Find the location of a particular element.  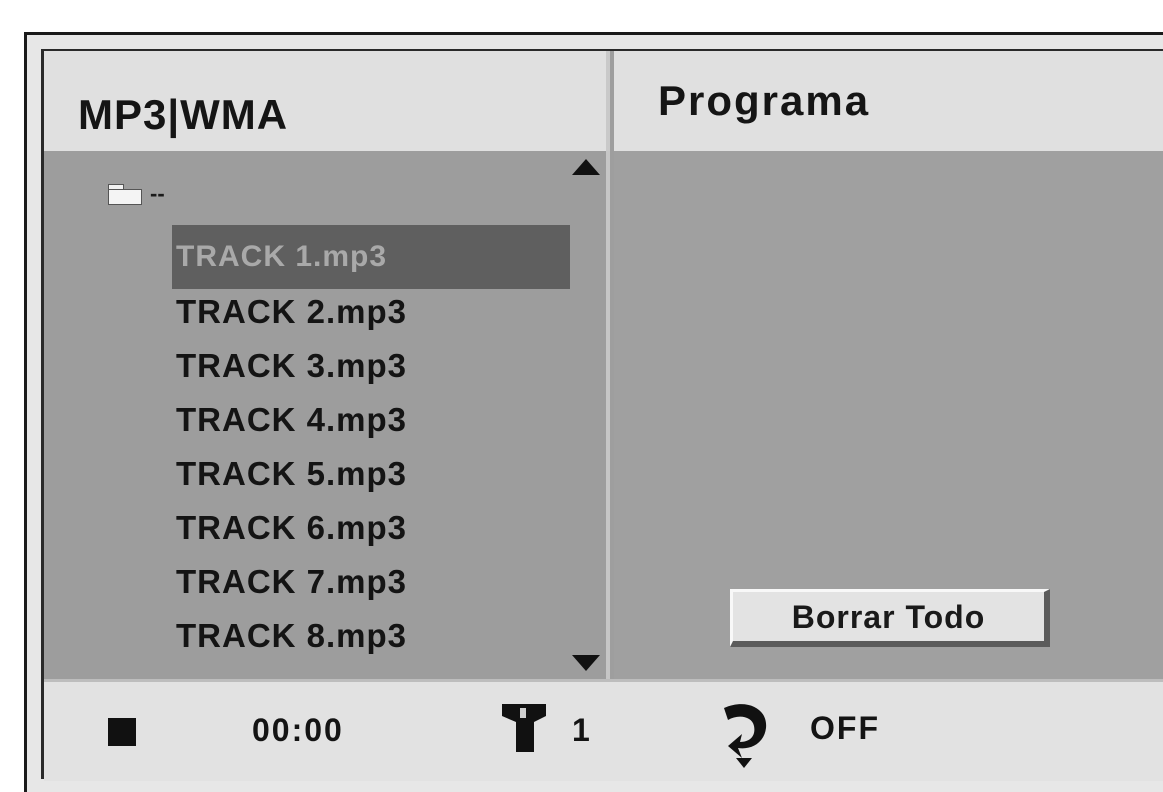

track-icon is located at coordinates (524, 728).